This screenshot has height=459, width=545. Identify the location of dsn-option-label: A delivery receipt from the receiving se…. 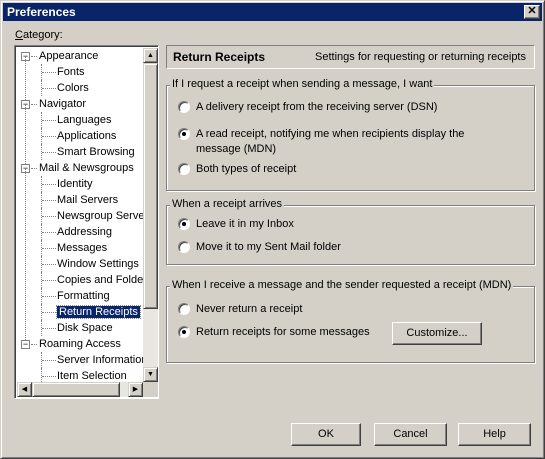
(317, 107).